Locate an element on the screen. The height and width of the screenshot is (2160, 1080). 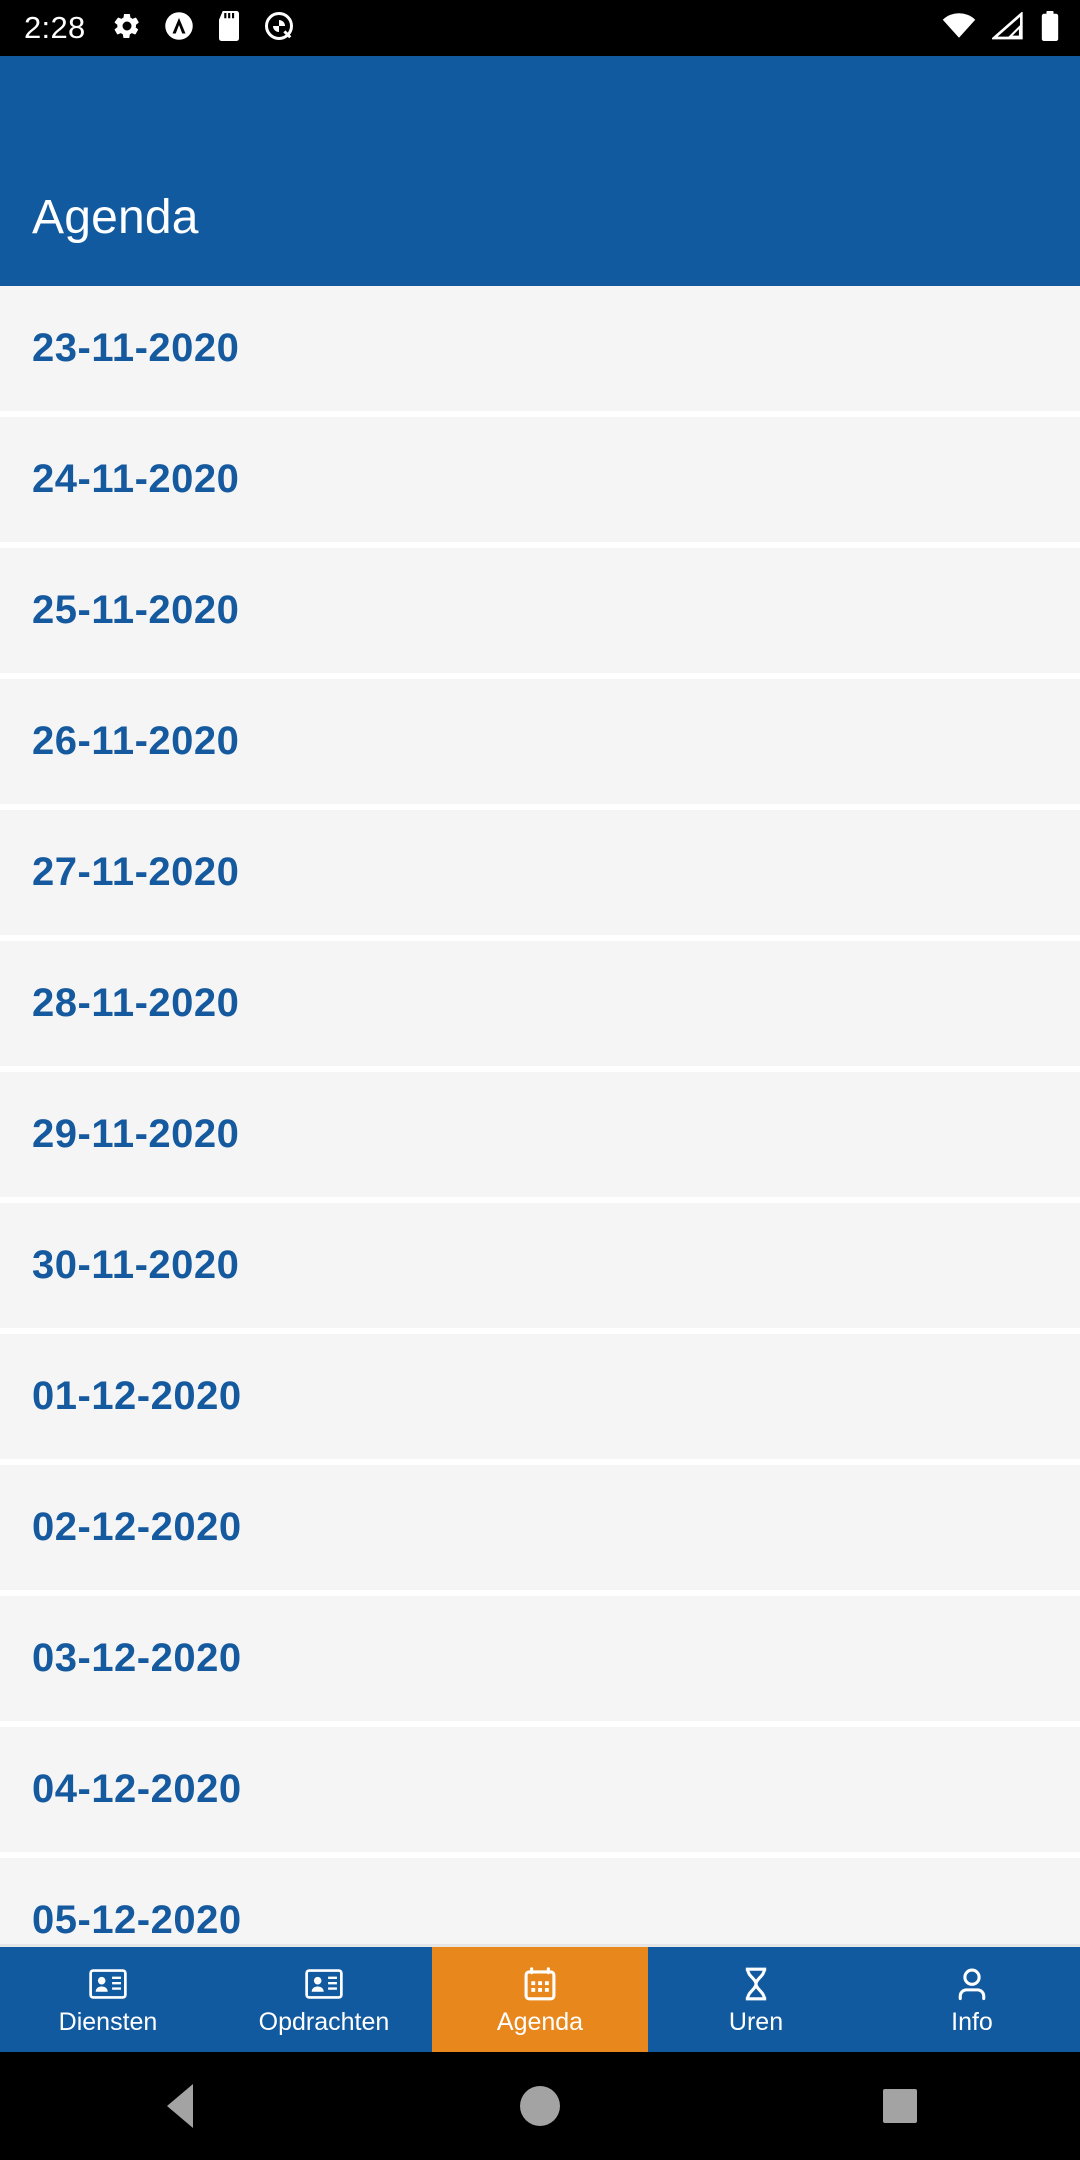
bottom-navigation-bar: Diensten Opdrachten Agenda Uren Info is located at coordinates (540, 1998).